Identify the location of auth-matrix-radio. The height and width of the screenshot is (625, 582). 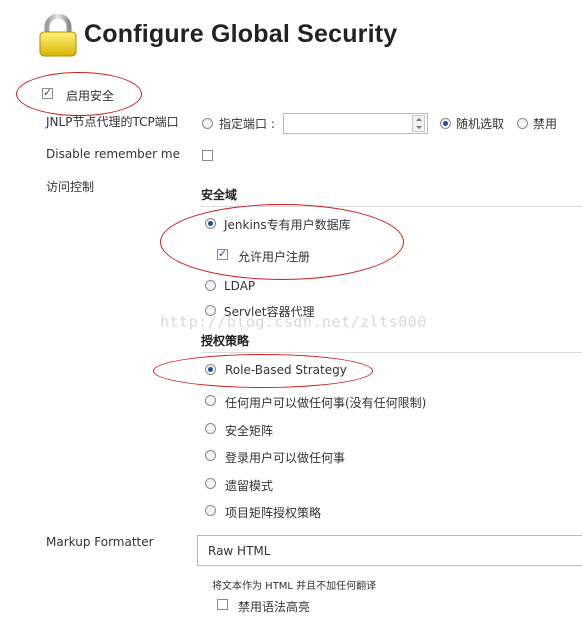
(210, 428).